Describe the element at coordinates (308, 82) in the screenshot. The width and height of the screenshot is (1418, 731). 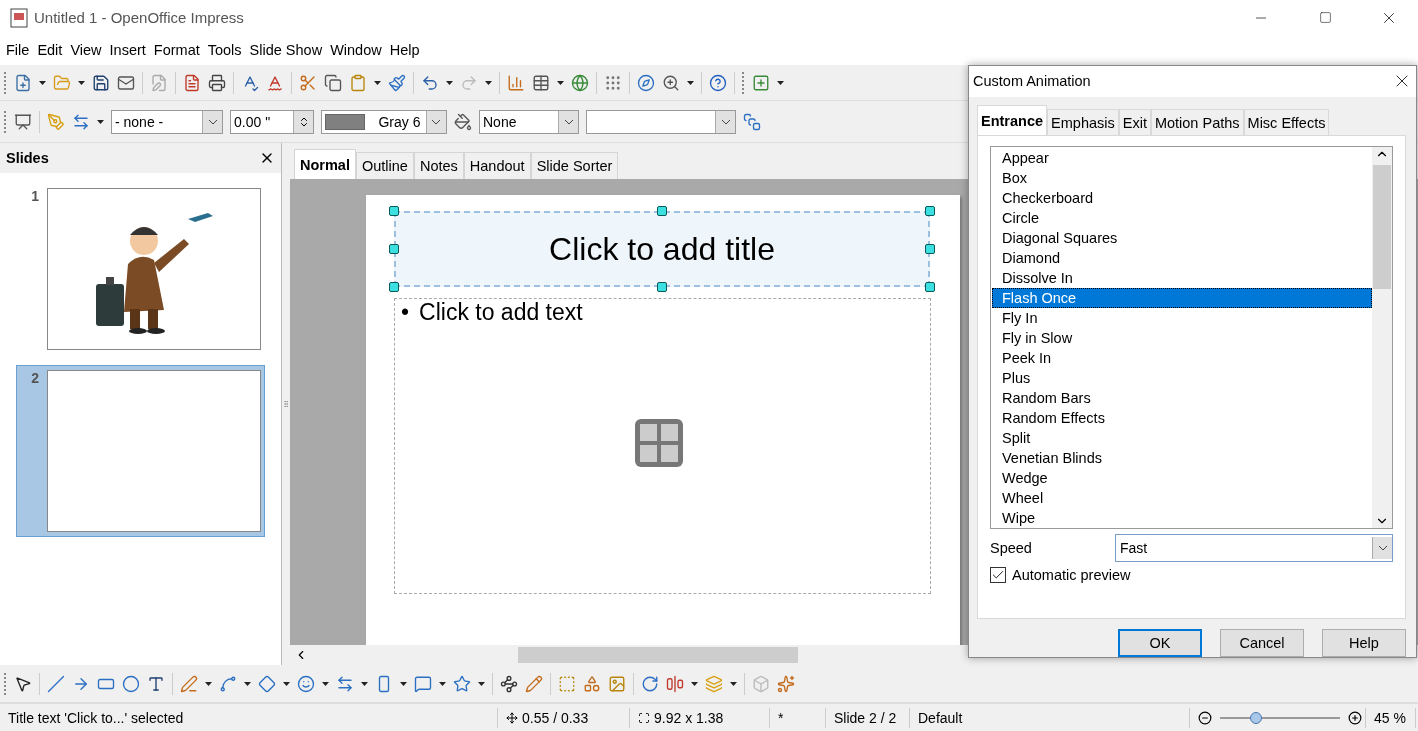
I see `scissors-icon` at that location.